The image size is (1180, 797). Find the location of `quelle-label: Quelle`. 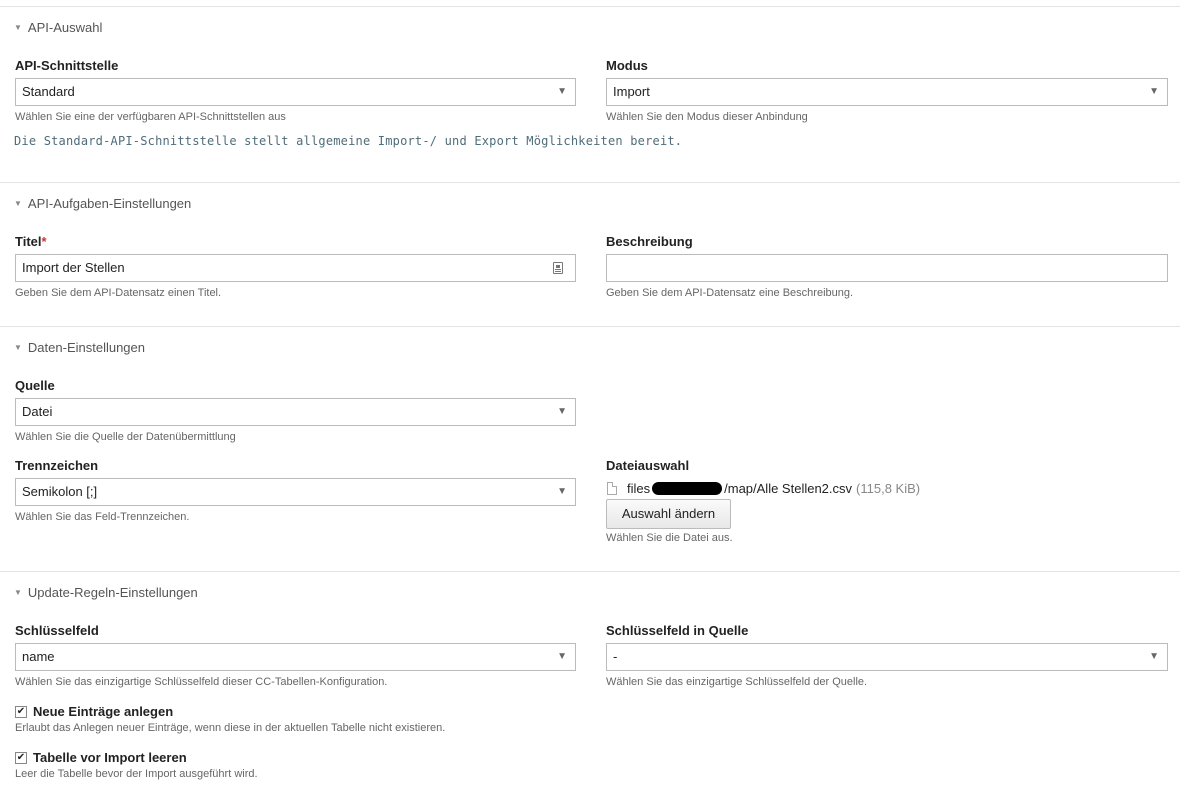

quelle-label: Quelle is located at coordinates (35, 385).